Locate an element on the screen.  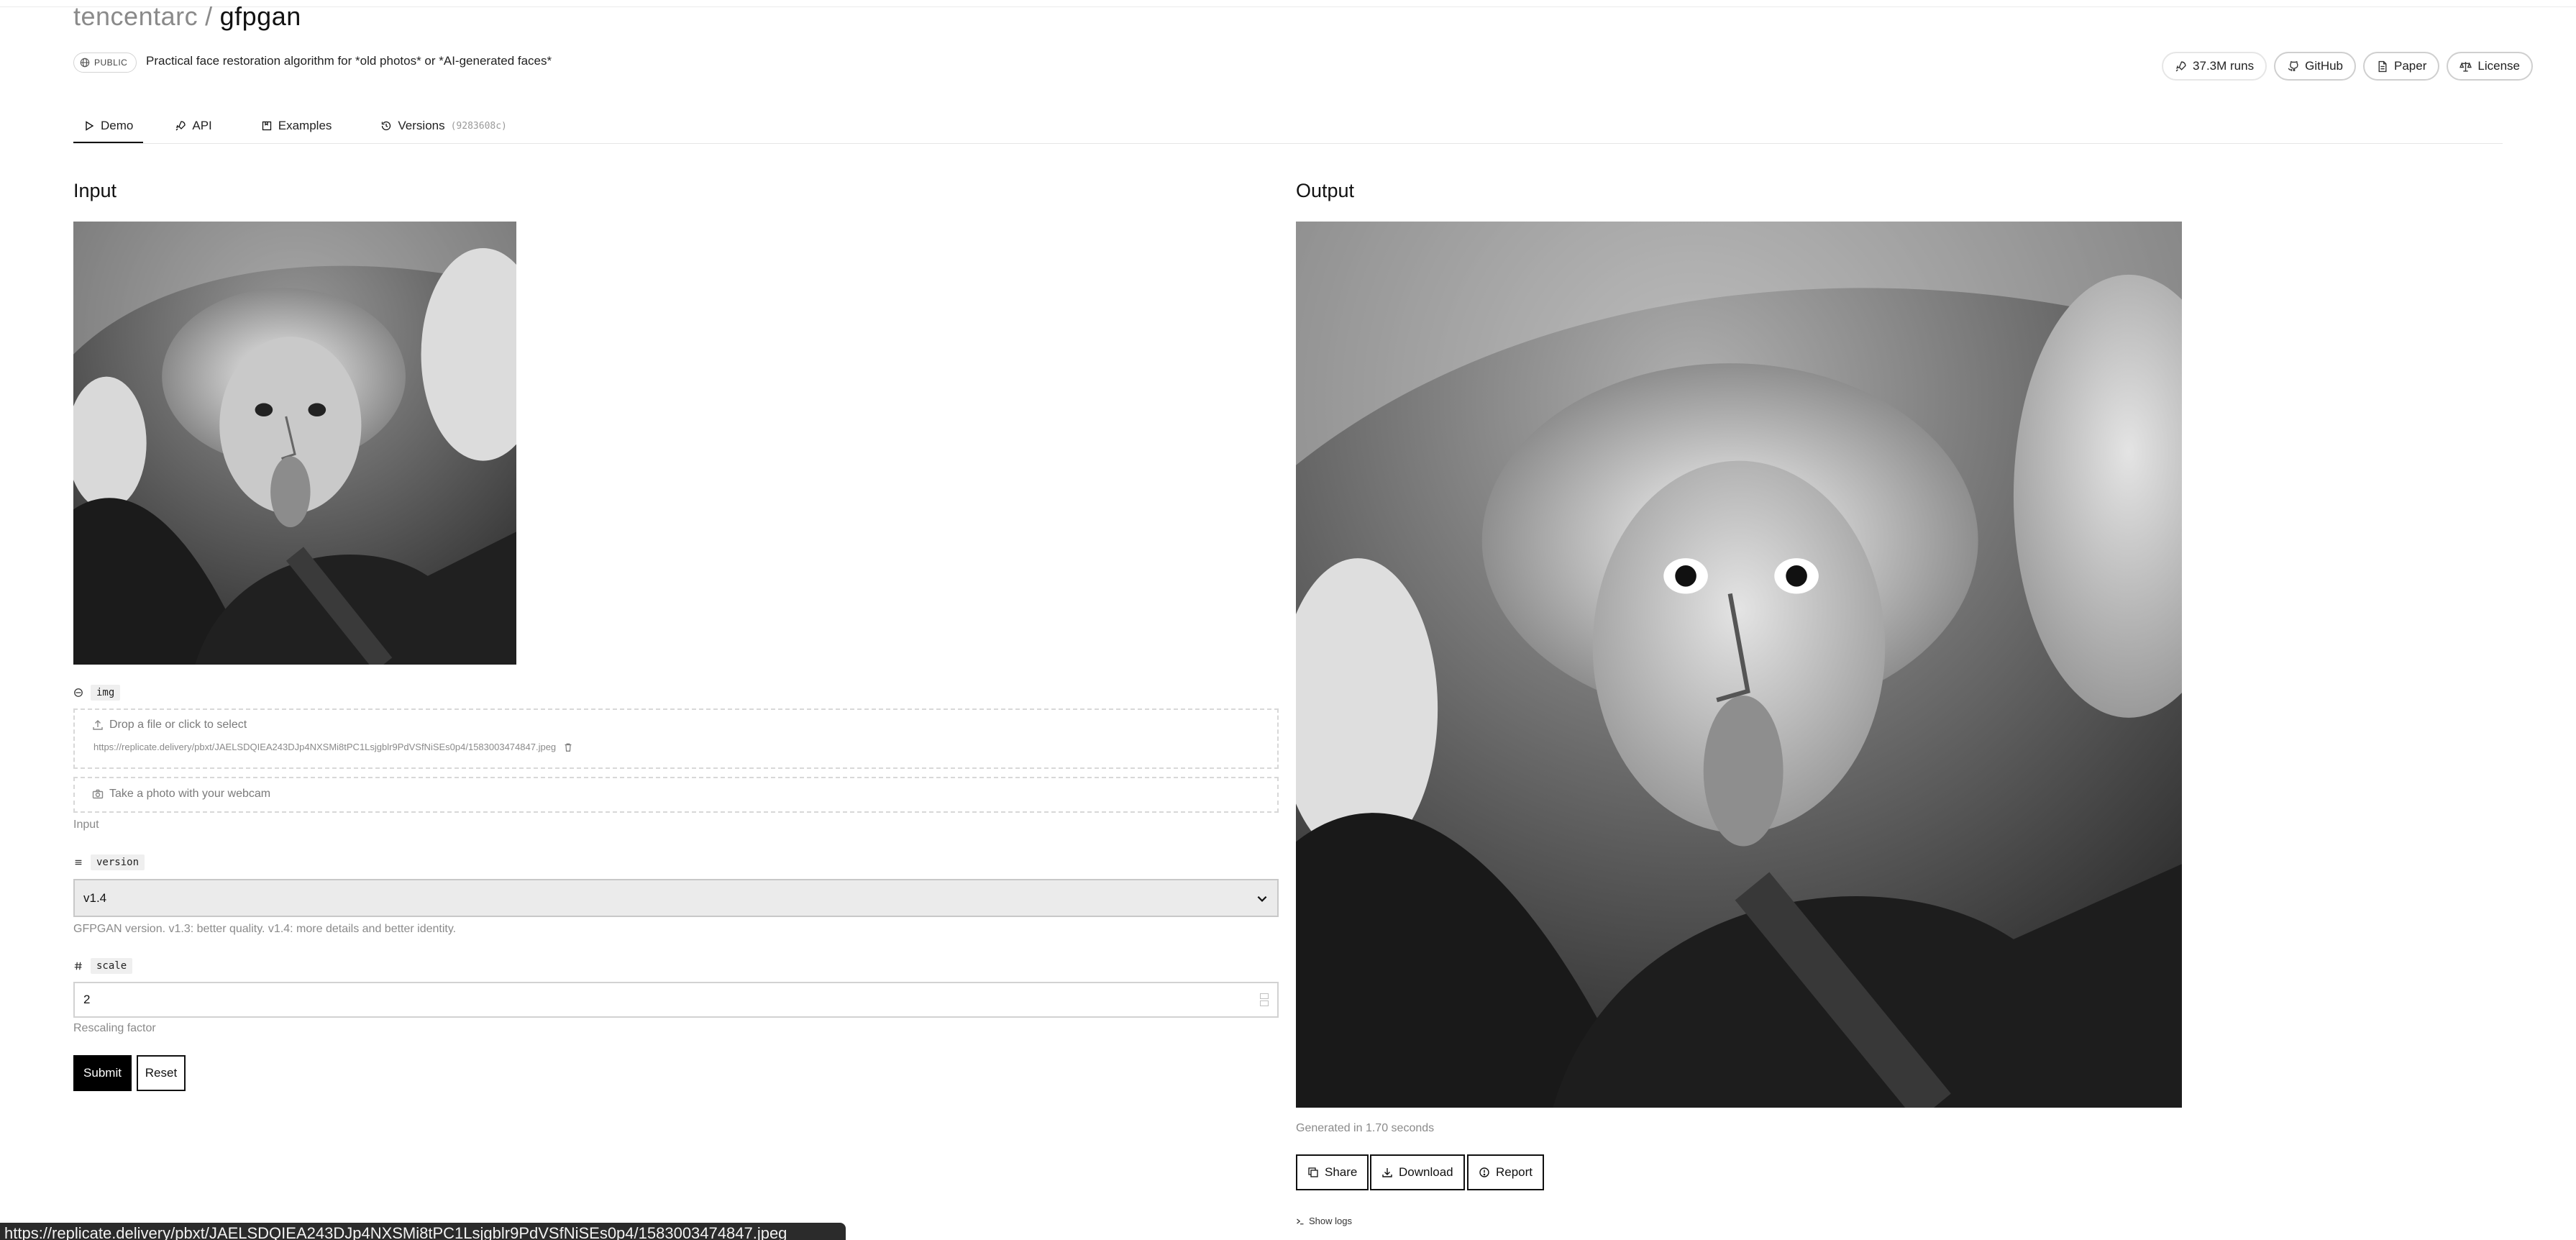
tab-examples: Examples is located at coordinates (296, 126).